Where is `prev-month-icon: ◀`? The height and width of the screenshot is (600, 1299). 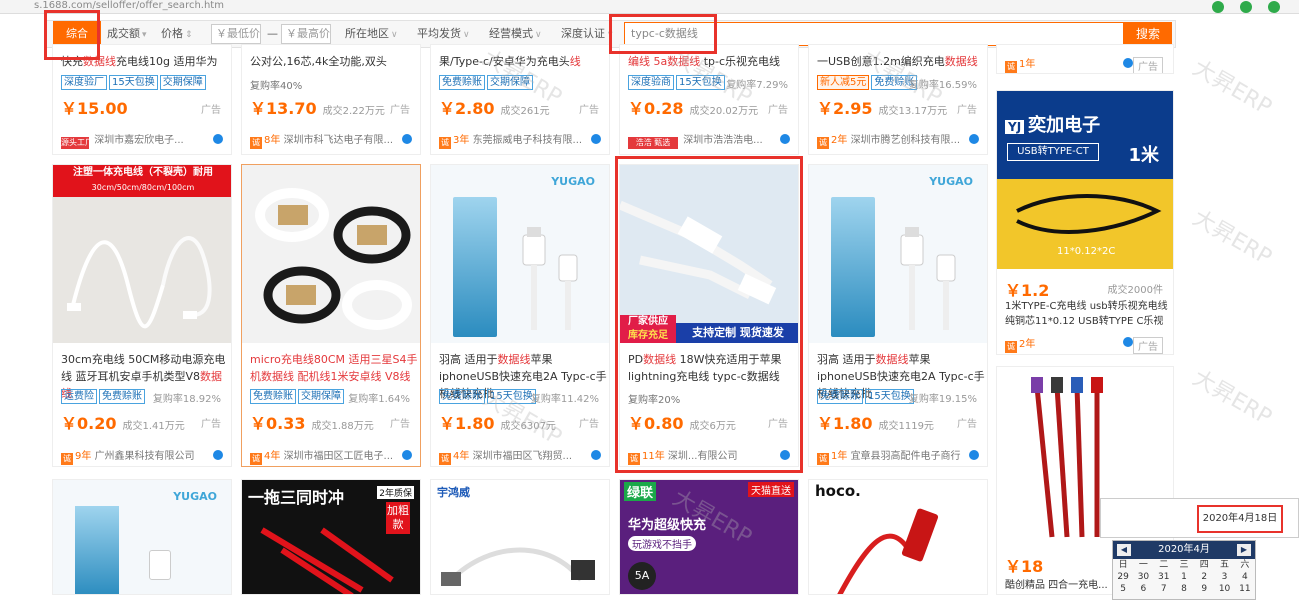 prev-month-icon: ◀ is located at coordinates (1124, 550).